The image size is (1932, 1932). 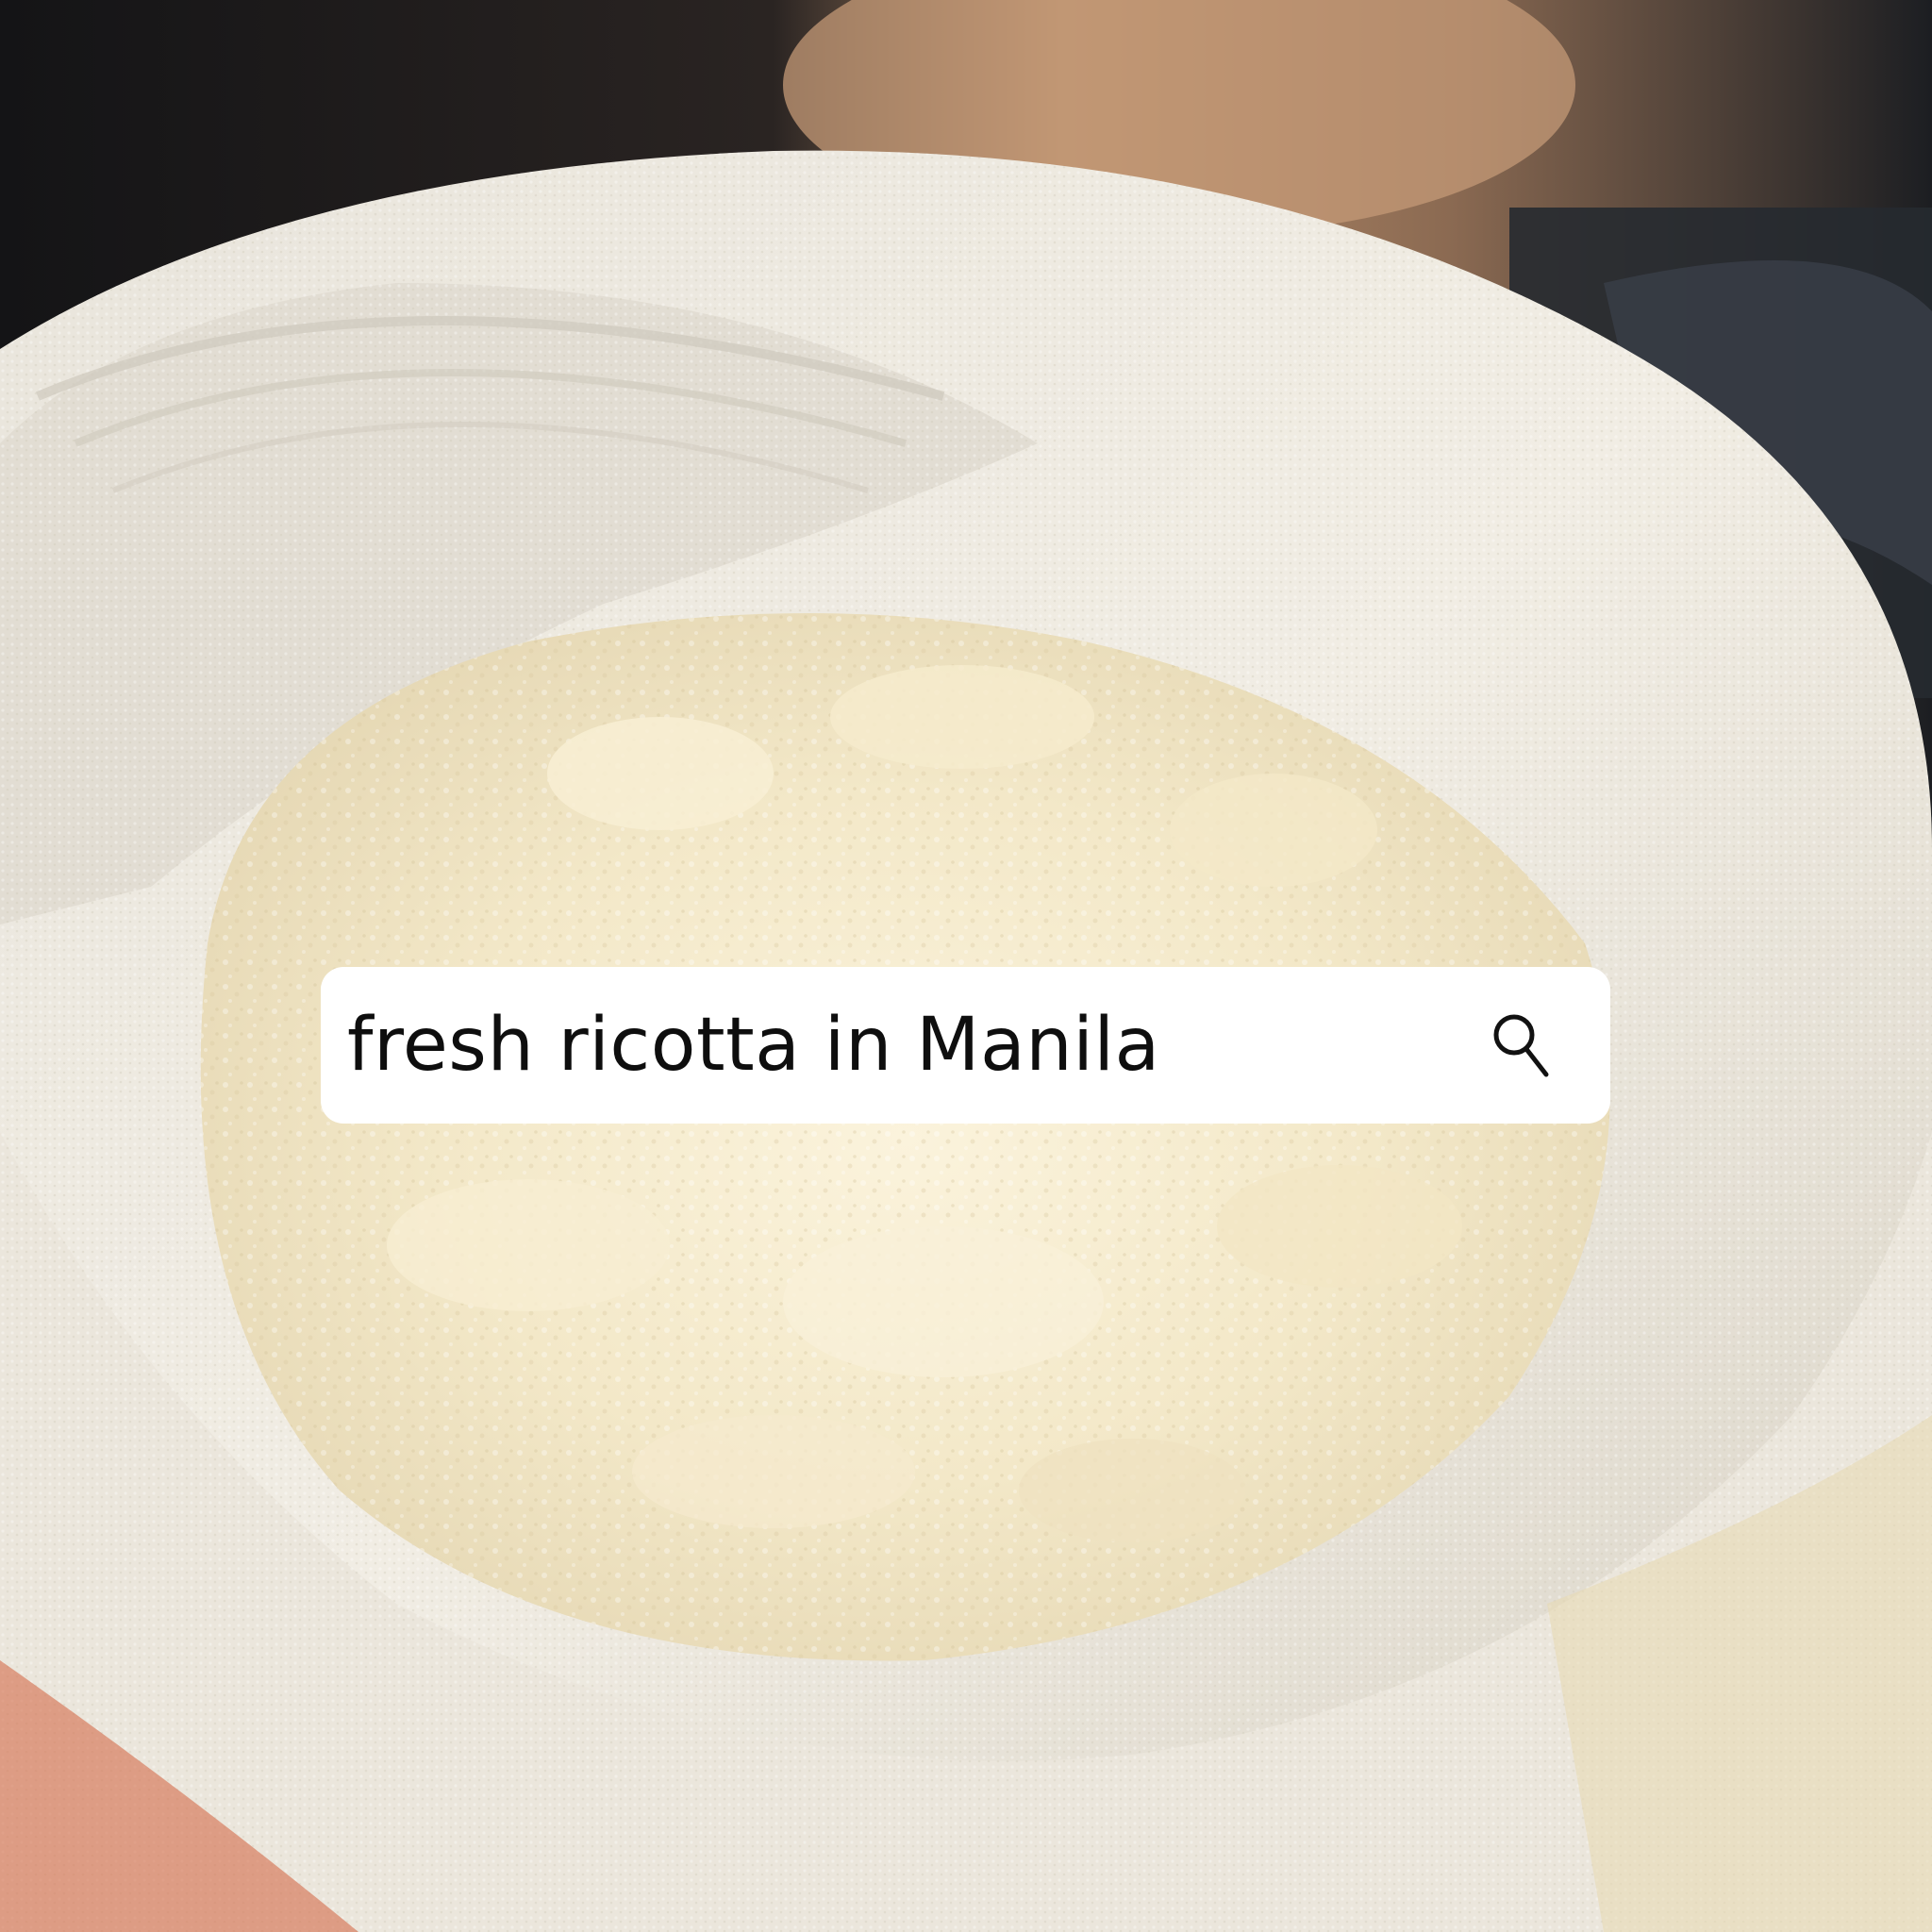 What do you see at coordinates (1522, 1045) in the screenshot?
I see `search-icon` at bounding box center [1522, 1045].